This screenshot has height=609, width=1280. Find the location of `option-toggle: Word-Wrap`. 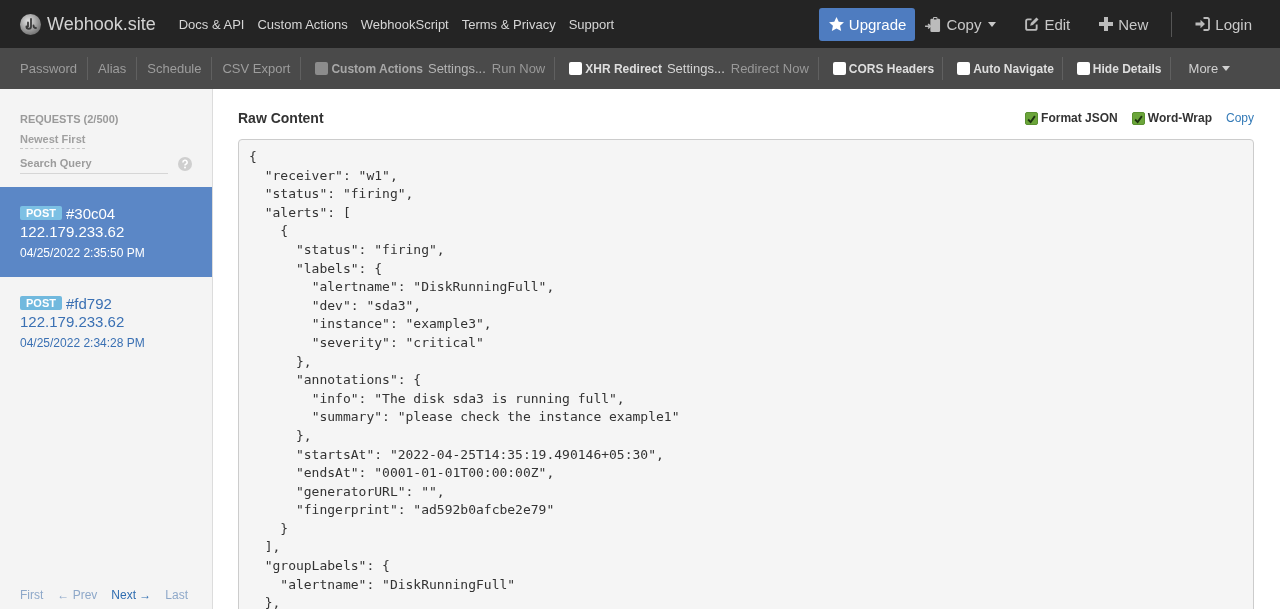

option-toggle: Word-Wrap is located at coordinates (1171, 118).